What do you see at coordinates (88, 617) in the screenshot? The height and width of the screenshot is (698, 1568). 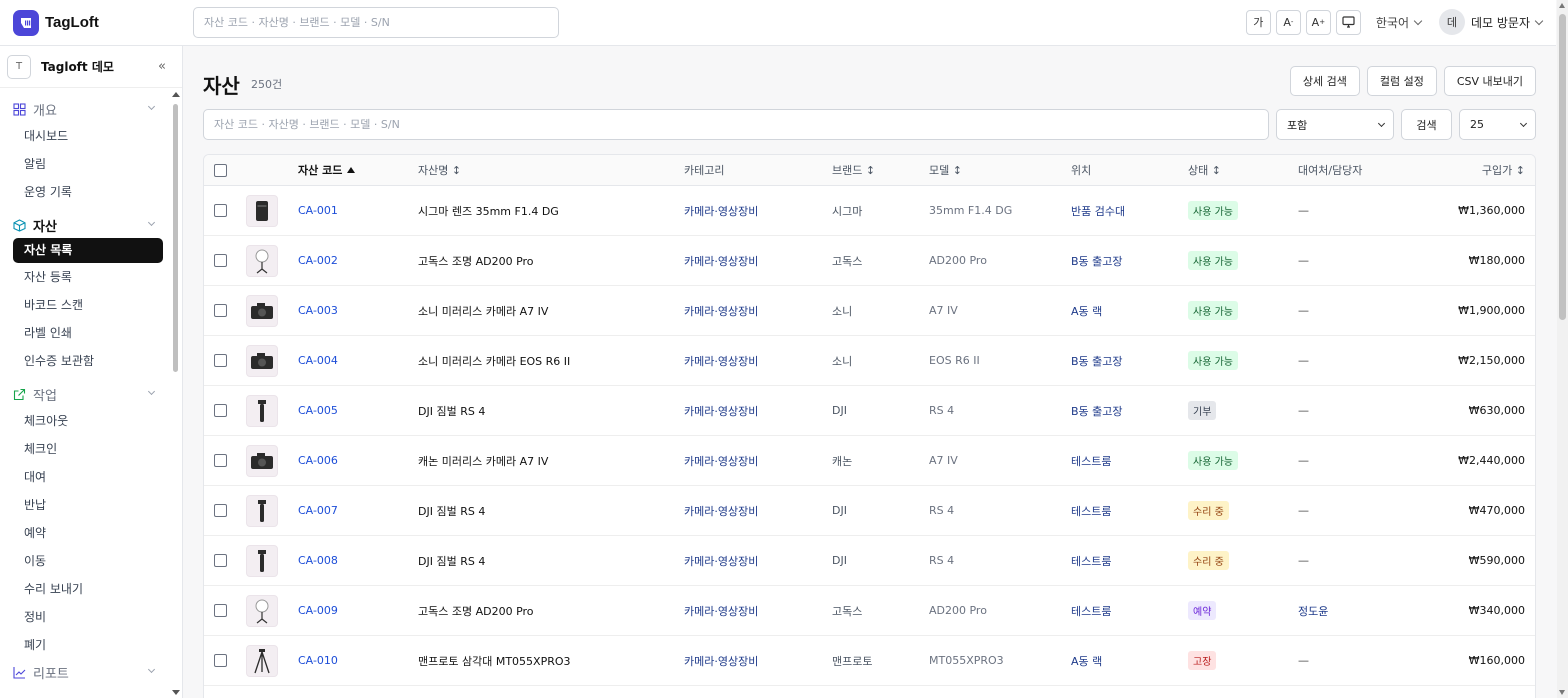 I see `sidebar-item-maintenance: 정비` at bounding box center [88, 617].